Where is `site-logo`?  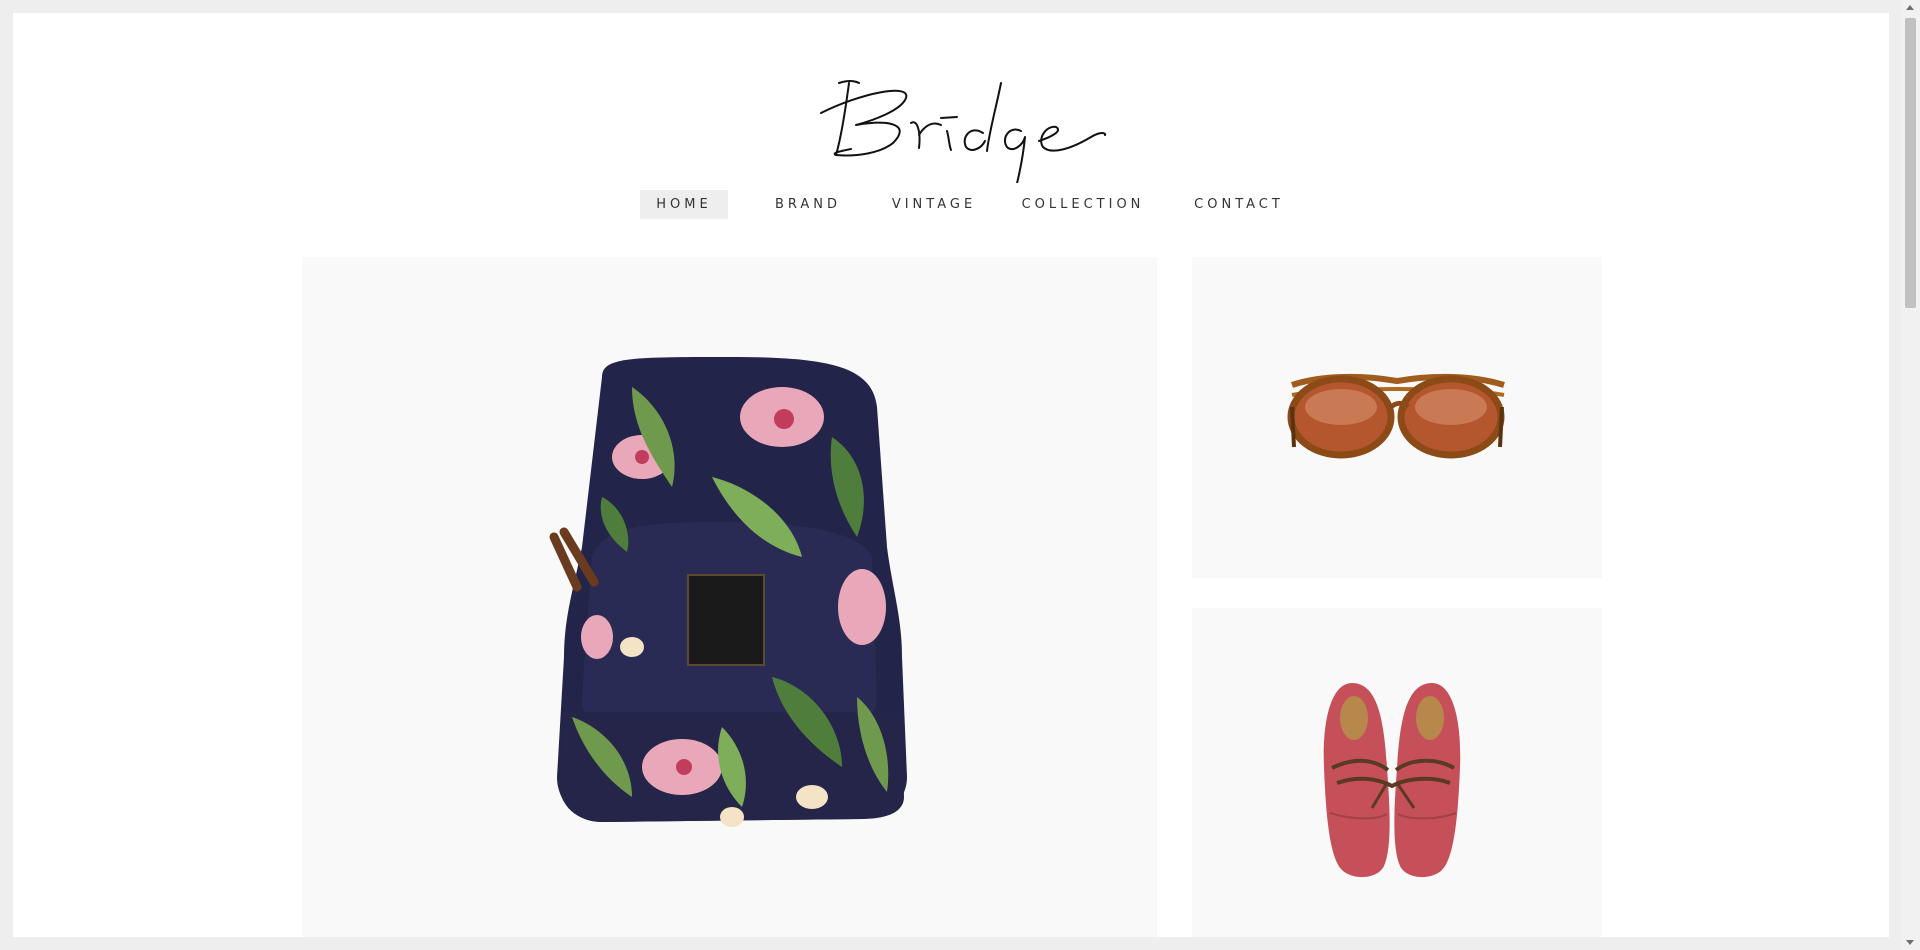
site-logo is located at coordinates (960, 130).